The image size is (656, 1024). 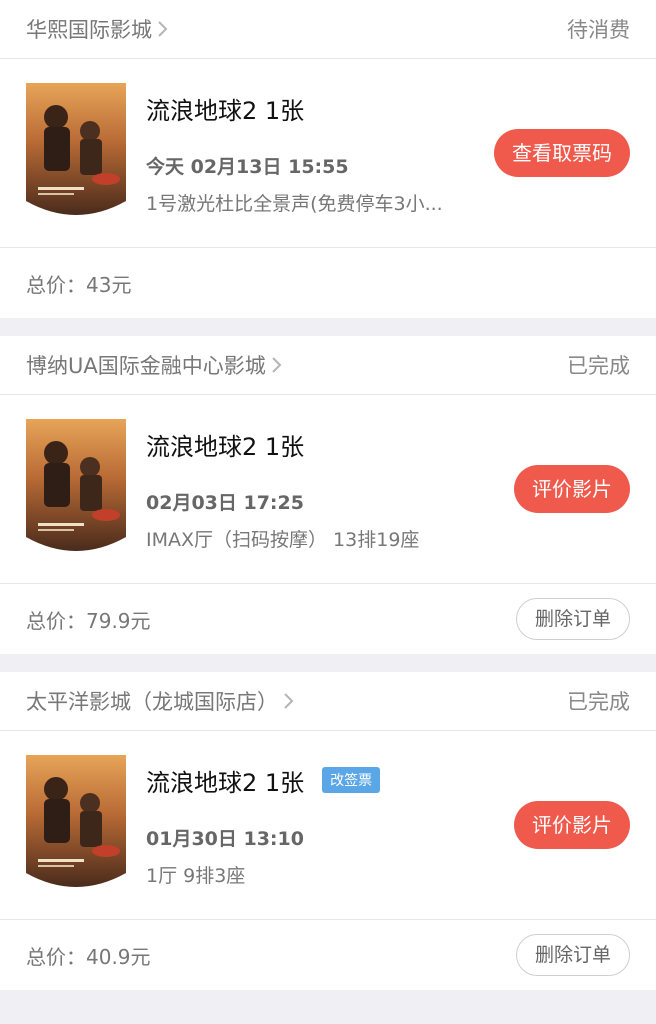 I want to click on order-footer: 总价：79.9元 删除订单, so click(x=328, y=619).